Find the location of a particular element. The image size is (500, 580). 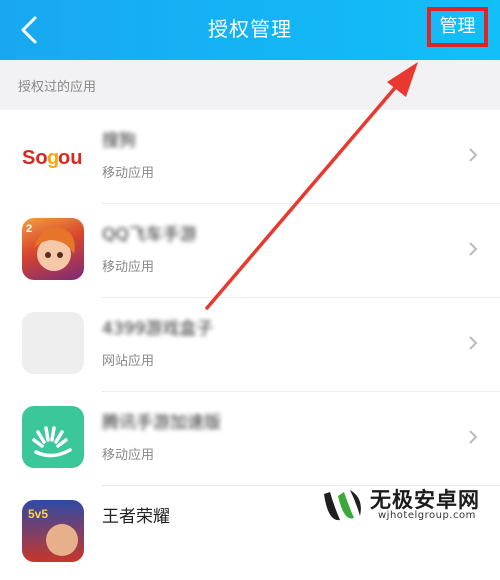

watermark-url: wjhotelgroup.com is located at coordinates (427, 515).